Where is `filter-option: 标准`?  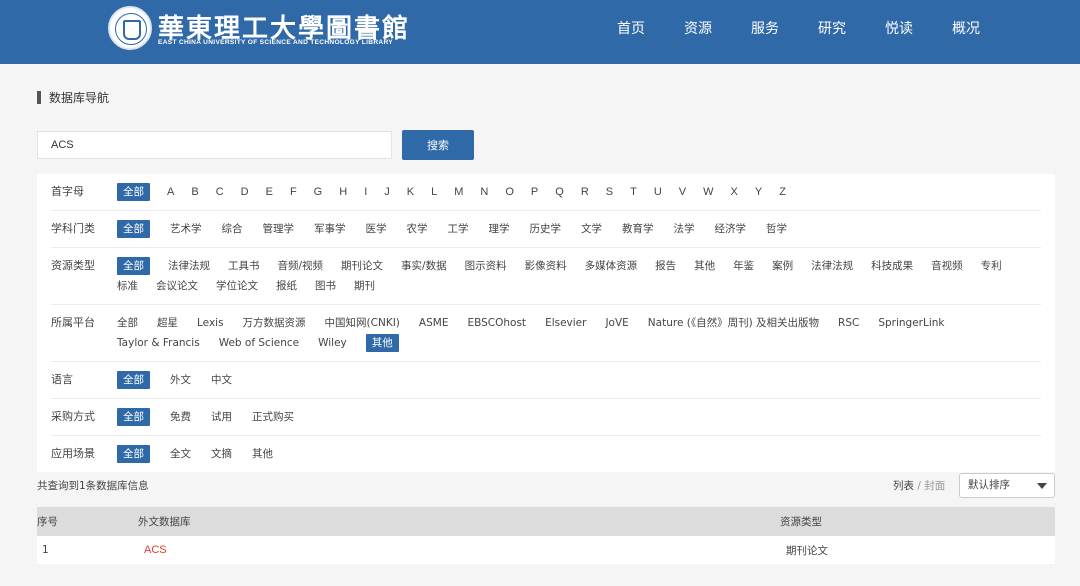 filter-option: 标准 is located at coordinates (127, 286).